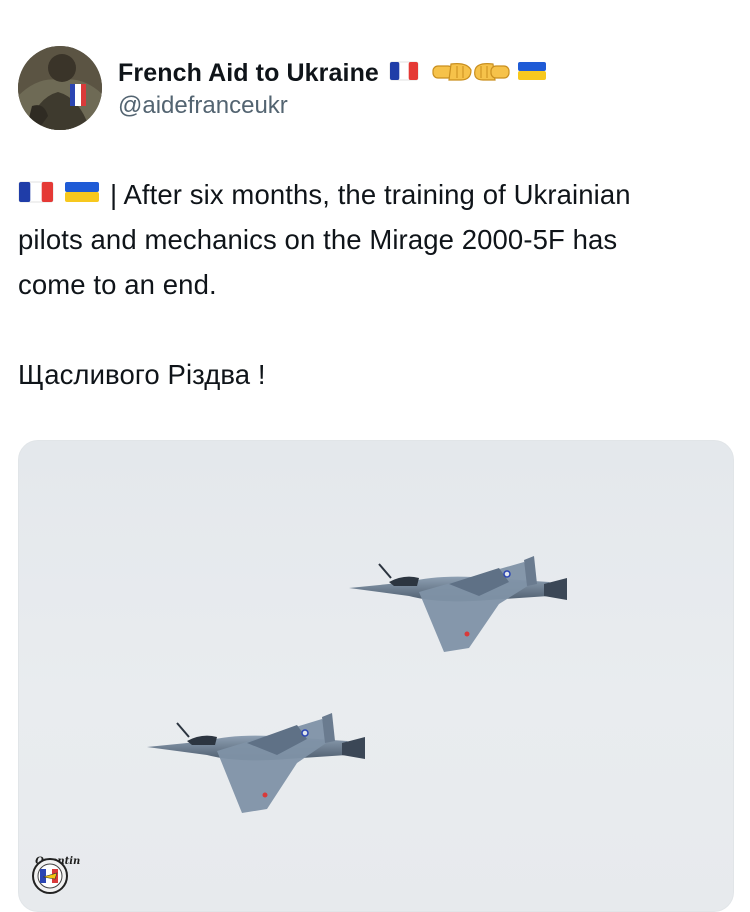  I want to click on tweet-header: French Aid to Ukraine @aidefranceukr, so click(282, 88).